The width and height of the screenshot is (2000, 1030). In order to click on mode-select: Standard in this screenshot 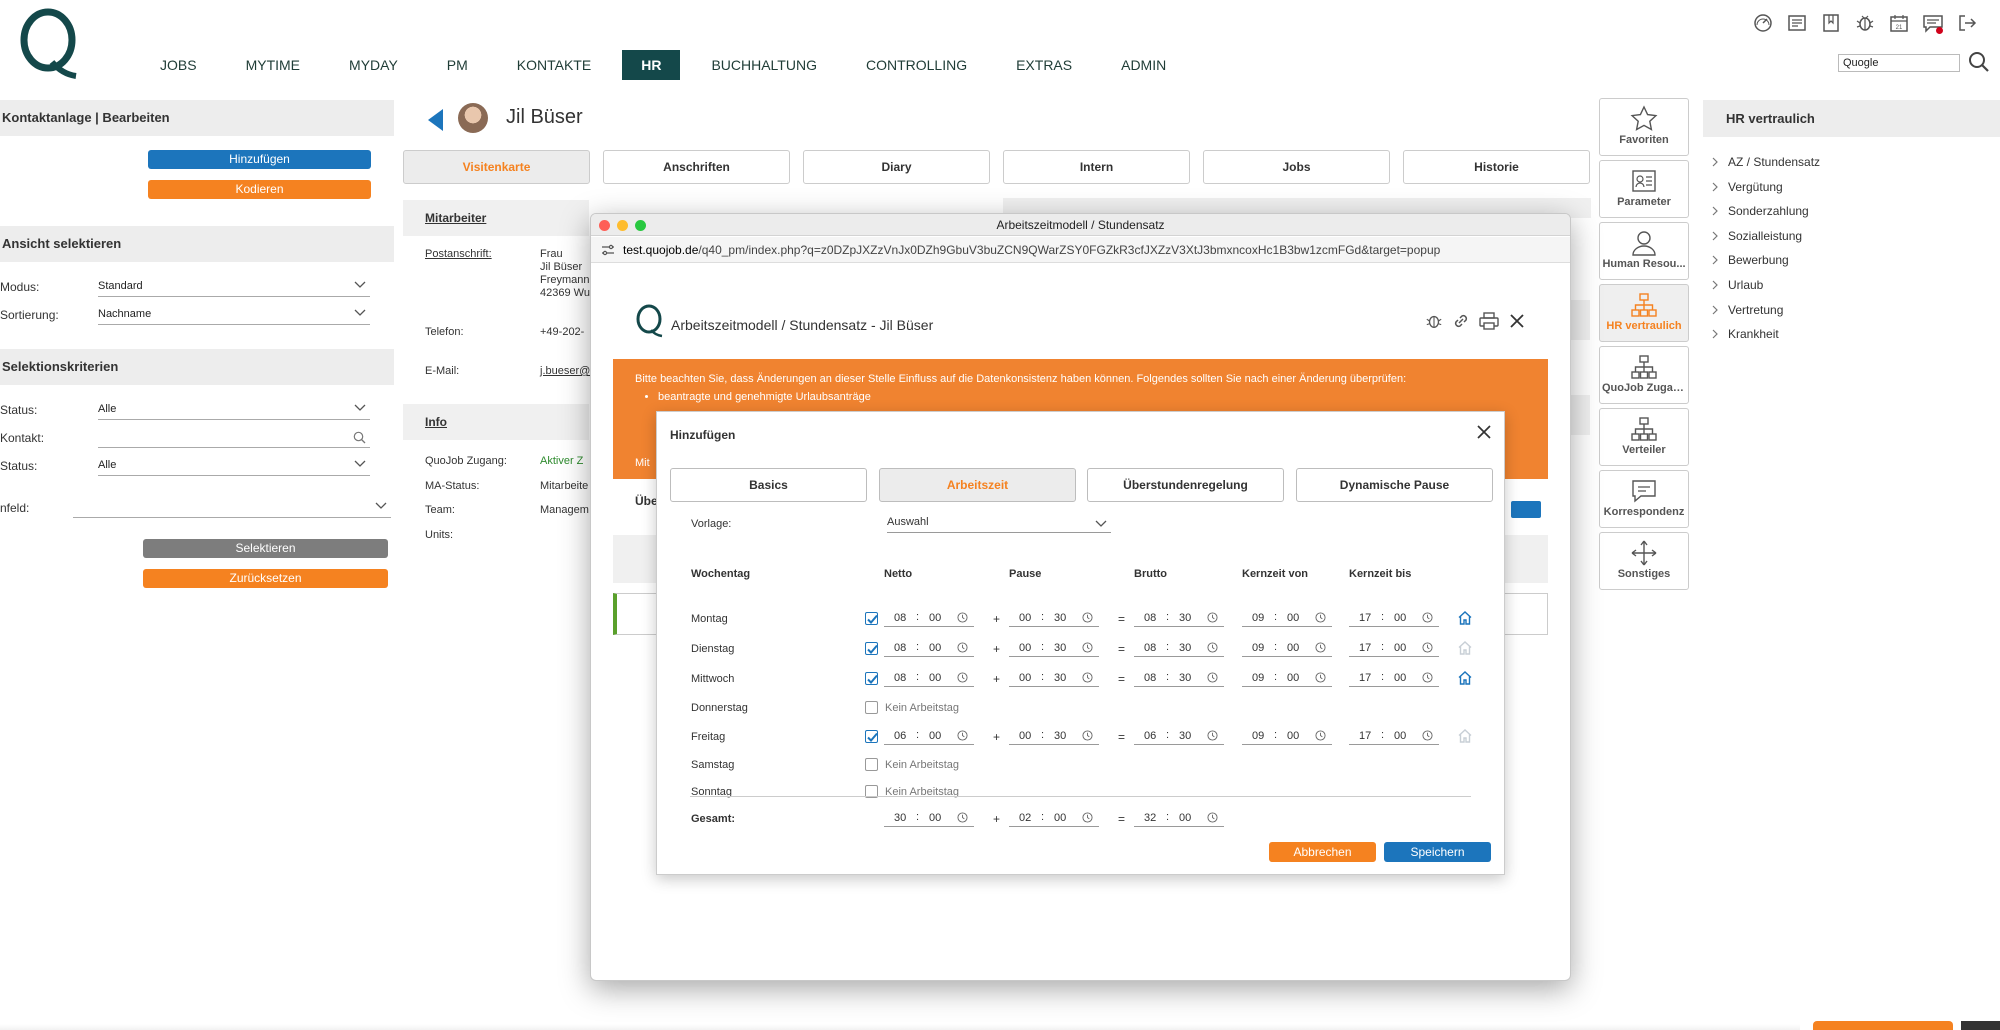, I will do `click(234, 287)`.